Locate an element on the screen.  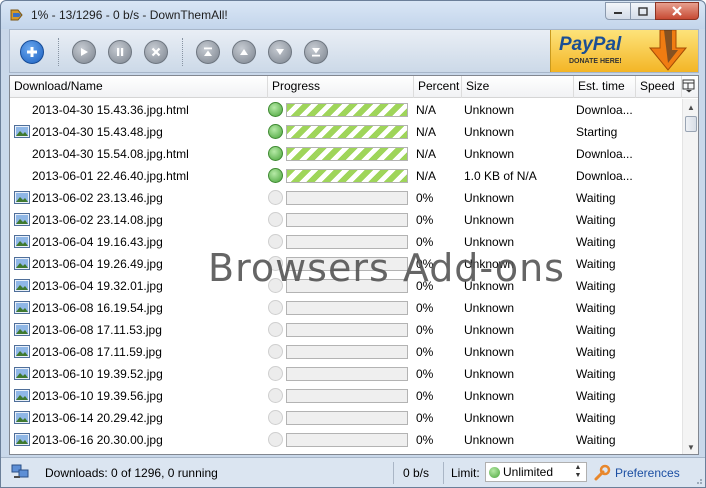
vertical-scrollbar: ▲ ▼ is located at coordinates (690, 276).